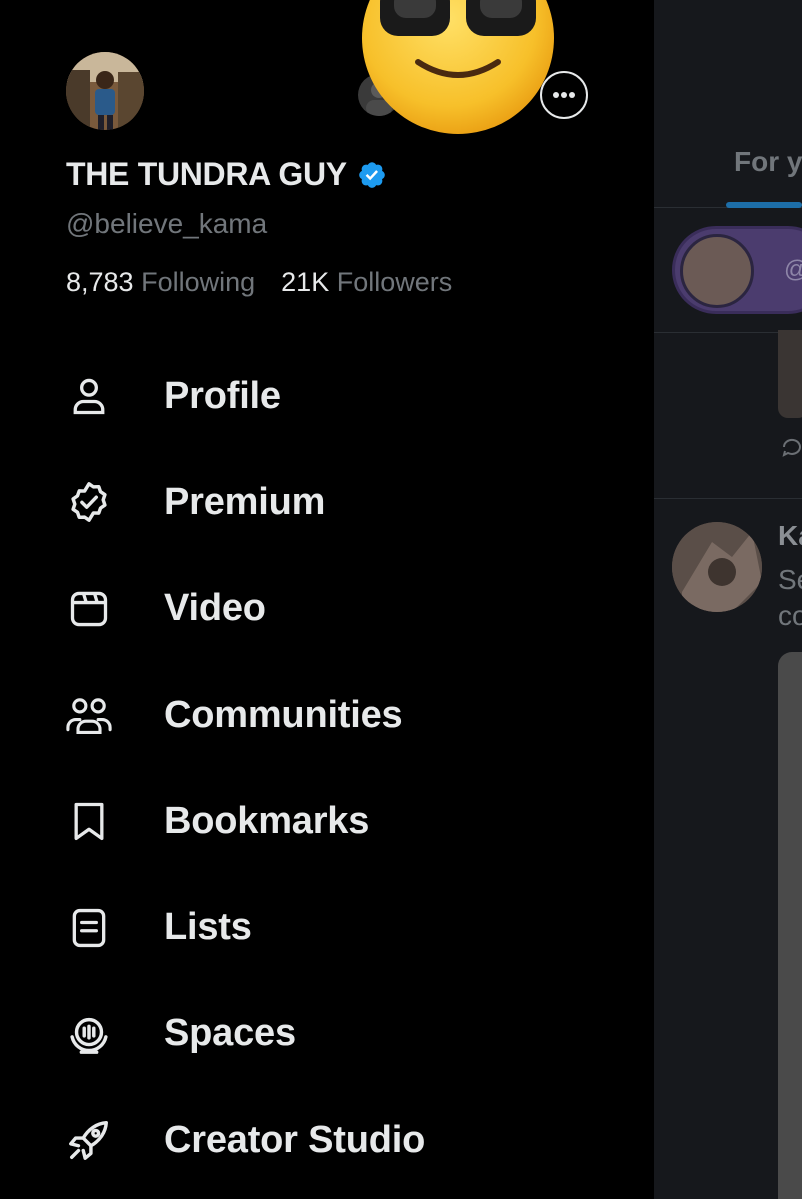 This screenshot has height=1199, width=802. Describe the element at coordinates (208, 927) in the screenshot. I see `menu-label: Lists` at that location.